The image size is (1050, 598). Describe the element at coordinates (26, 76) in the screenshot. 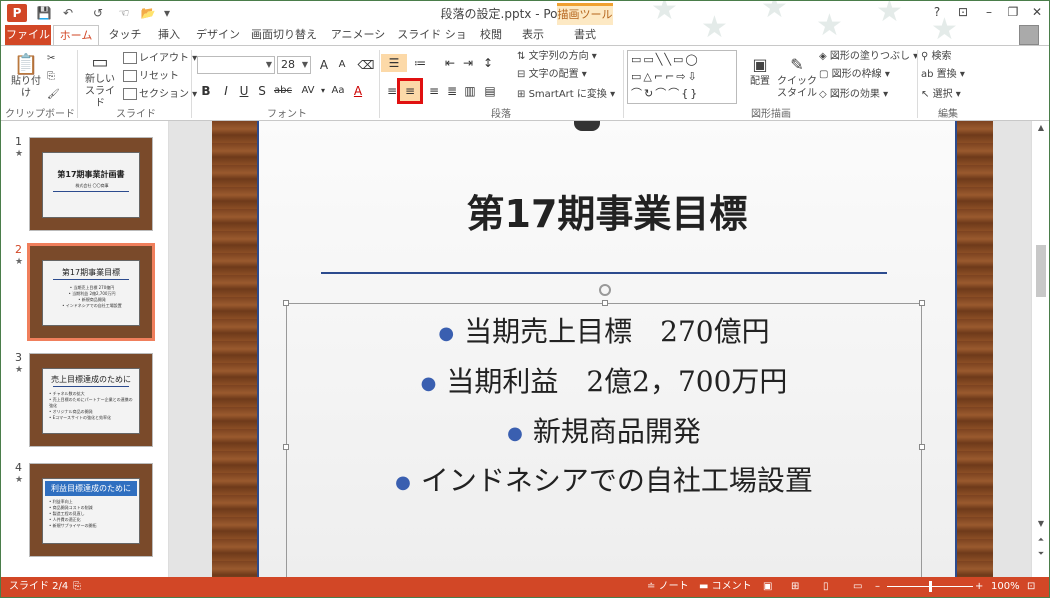

I see `paste-button: 📋 貼り付け` at that location.